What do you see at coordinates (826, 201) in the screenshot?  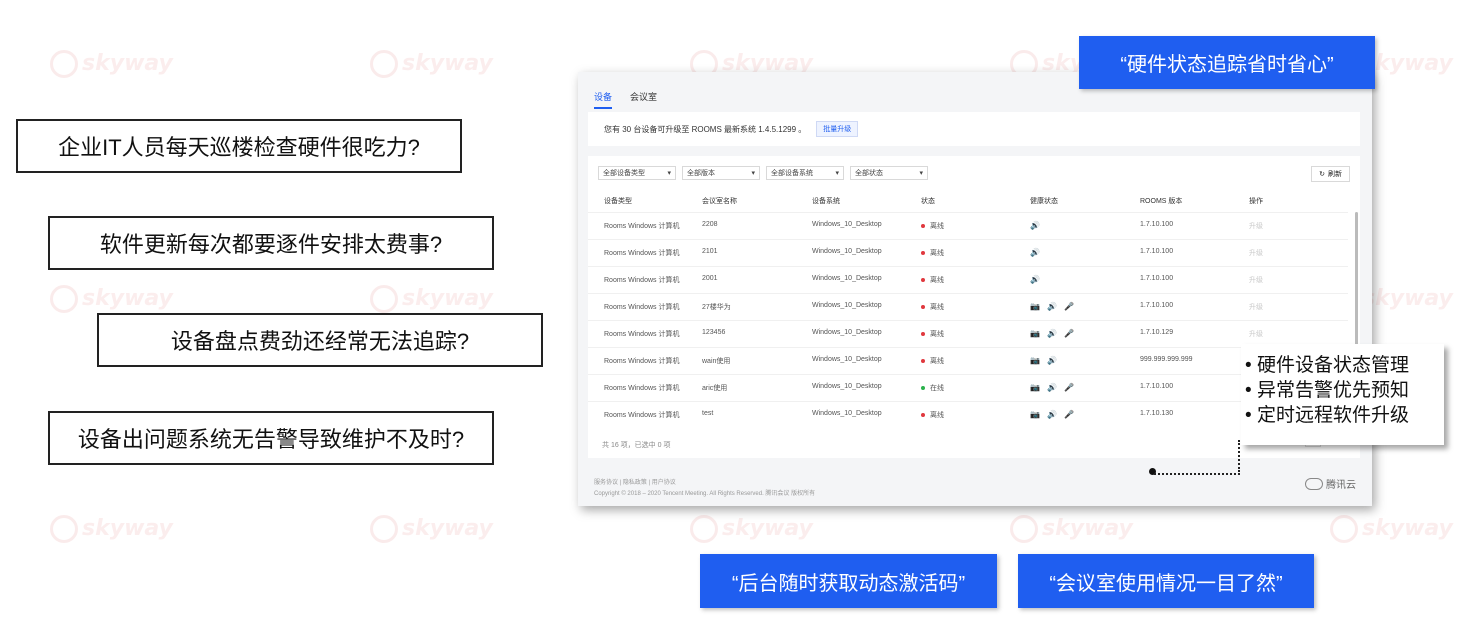 I see `column-header: 设备系统` at bounding box center [826, 201].